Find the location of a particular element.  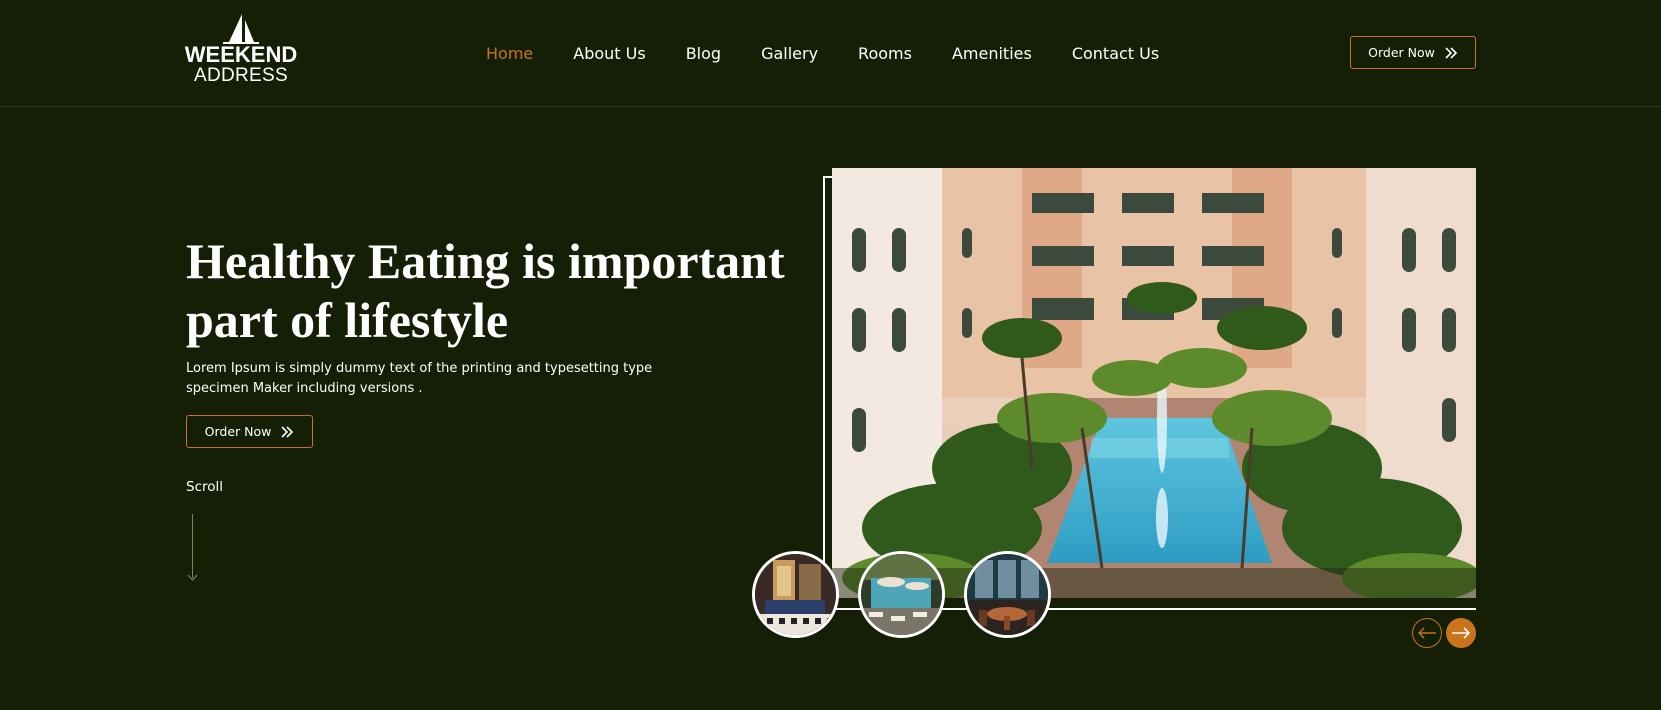

header-order-now-button: Order Now is located at coordinates (1413, 52).